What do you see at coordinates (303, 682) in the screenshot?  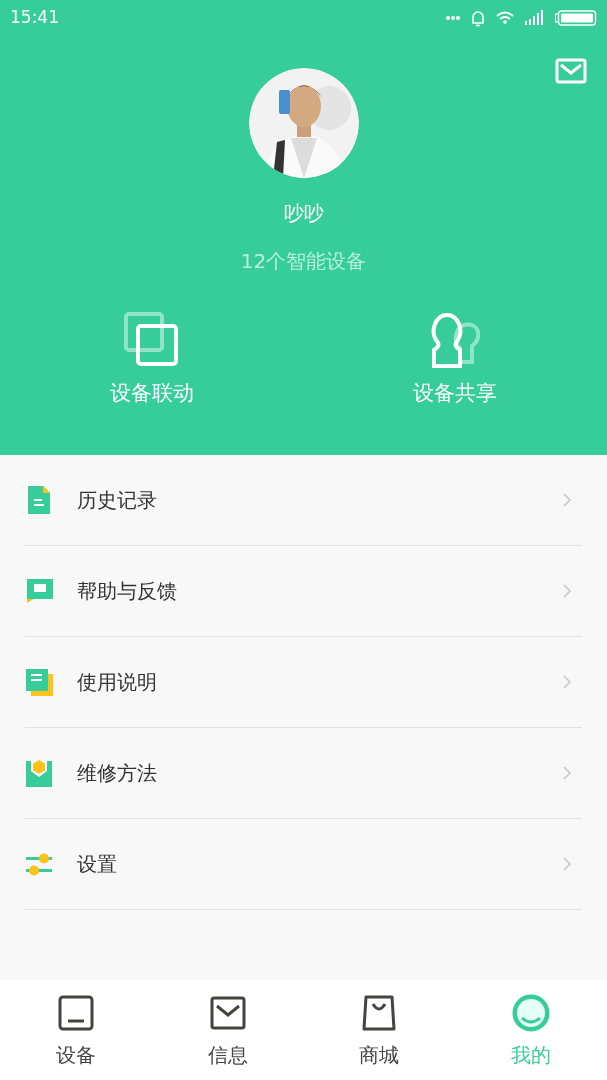 I see `menu-item: 使用说明` at bounding box center [303, 682].